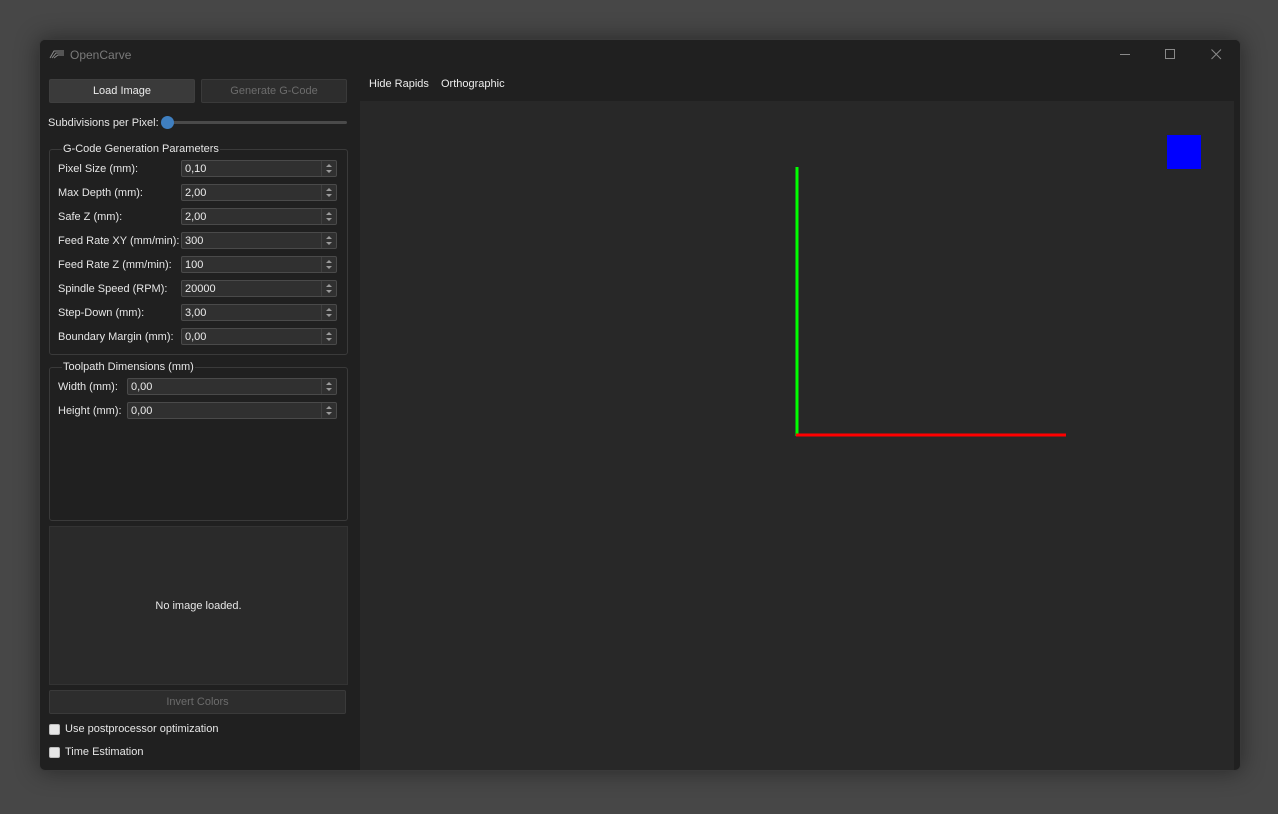 The image size is (1278, 814). I want to click on boundary-margin-stepper, so click(328, 336).